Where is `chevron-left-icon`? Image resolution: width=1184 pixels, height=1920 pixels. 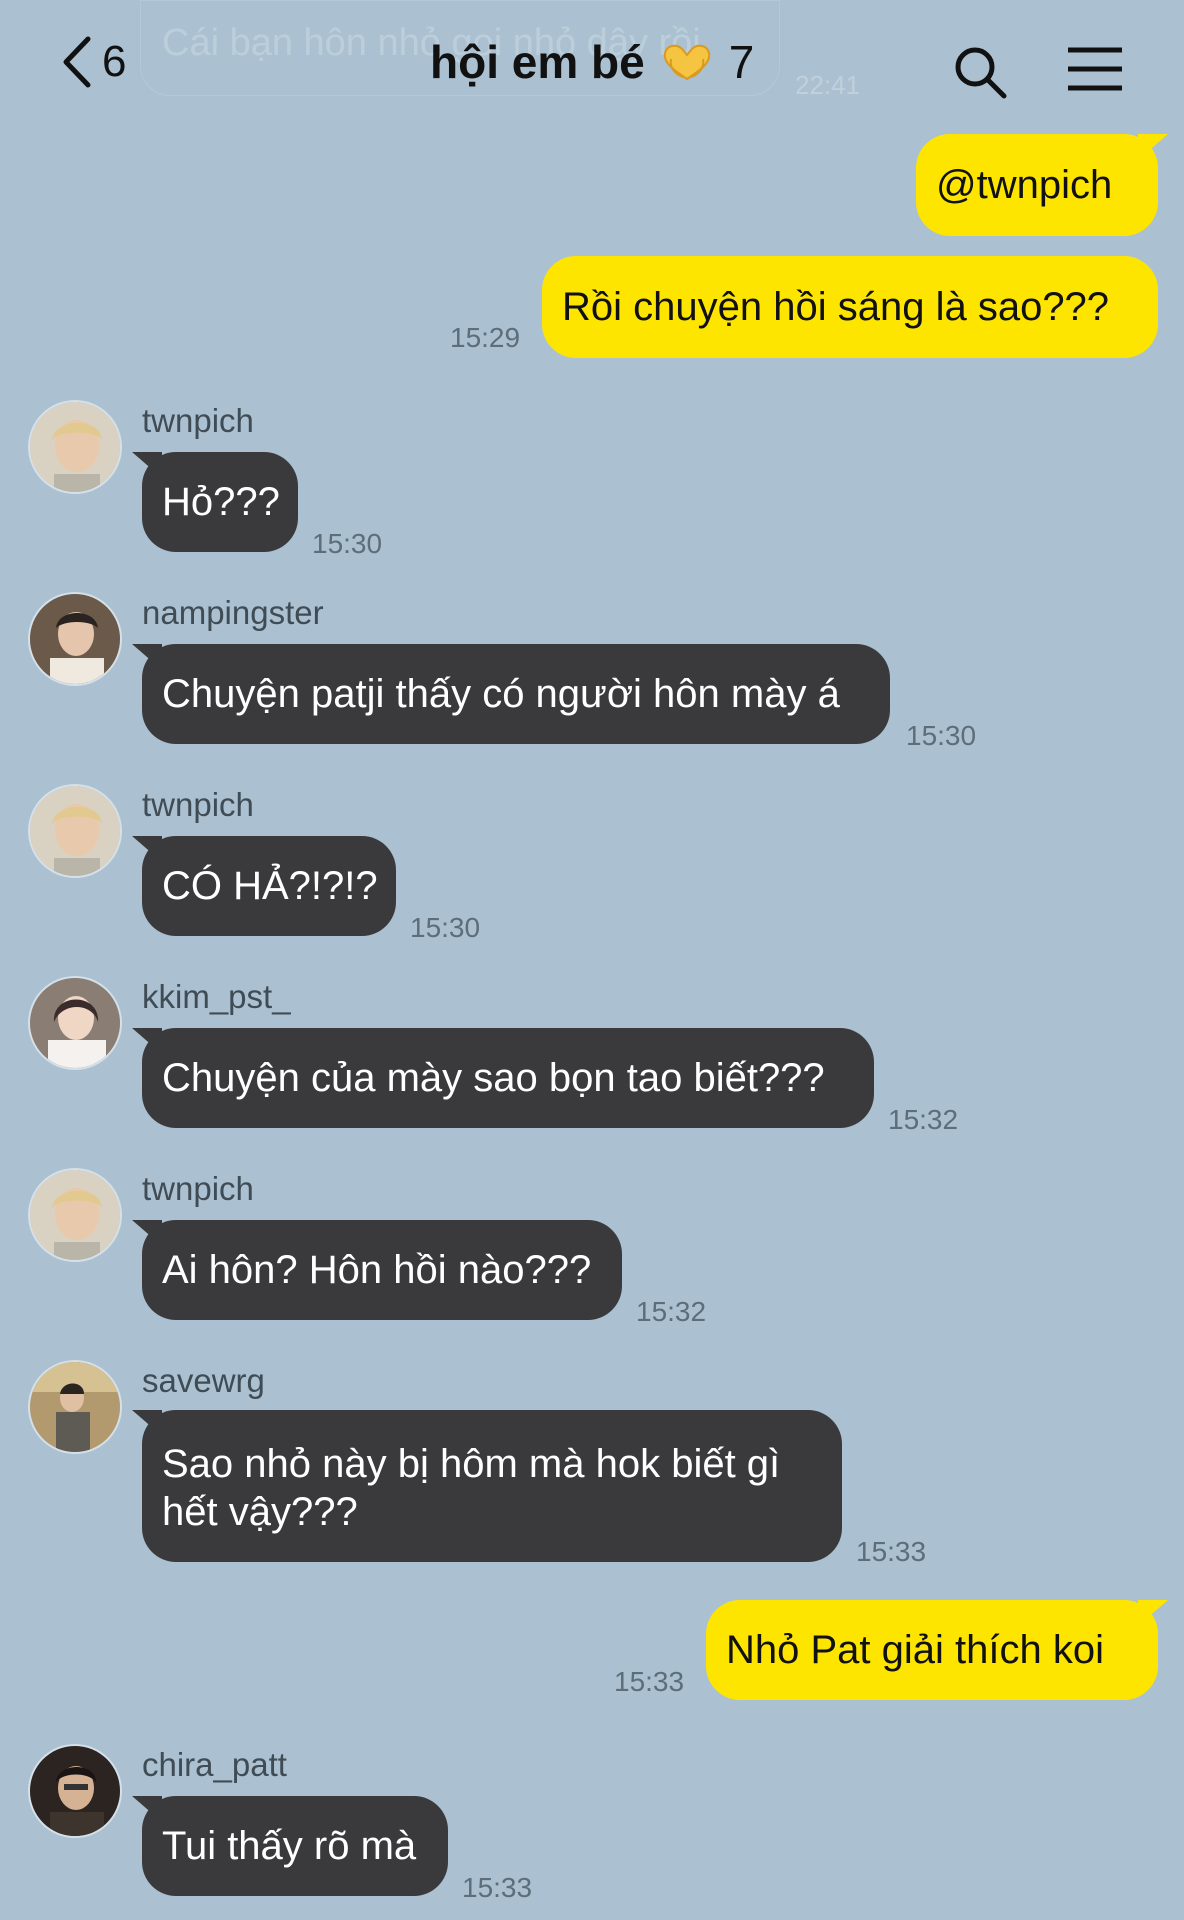
chevron-left-icon is located at coordinates (77, 62).